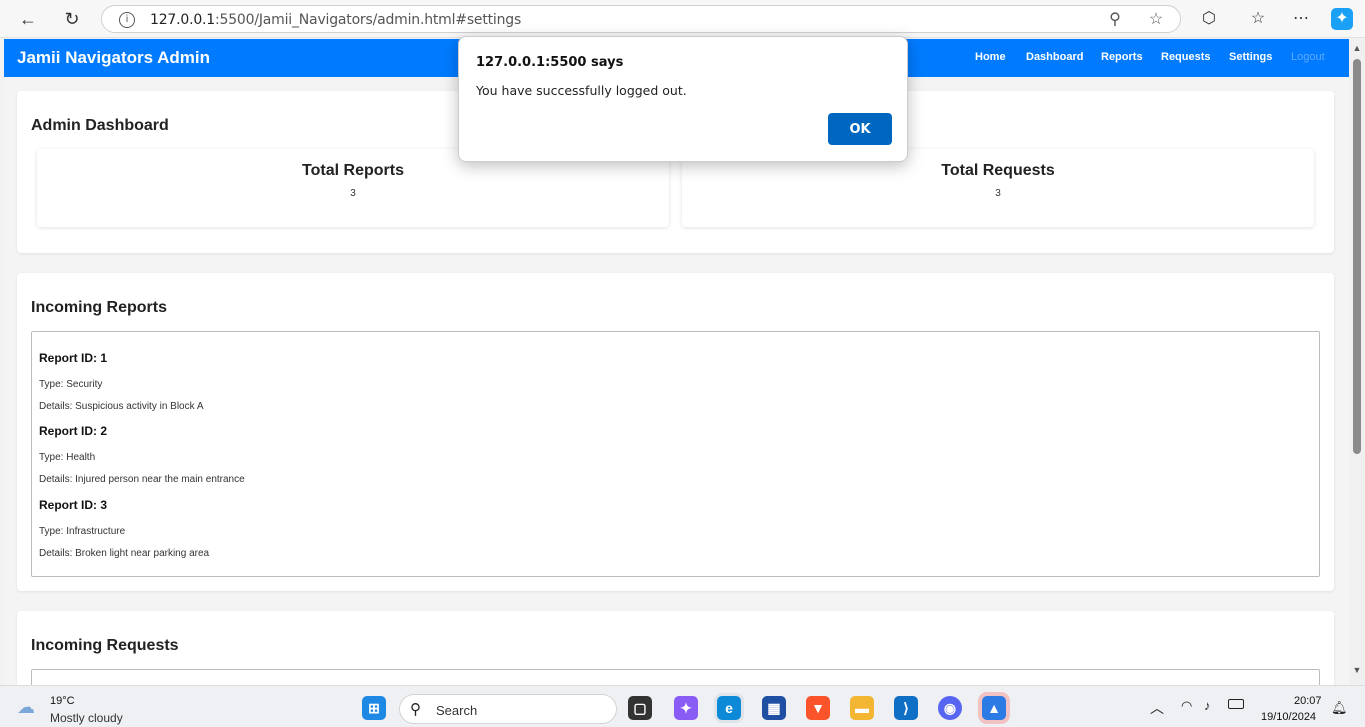 This screenshot has width=1365, height=727. Describe the element at coordinates (73, 505) in the screenshot. I see `report-id: Report ID: 3` at that location.